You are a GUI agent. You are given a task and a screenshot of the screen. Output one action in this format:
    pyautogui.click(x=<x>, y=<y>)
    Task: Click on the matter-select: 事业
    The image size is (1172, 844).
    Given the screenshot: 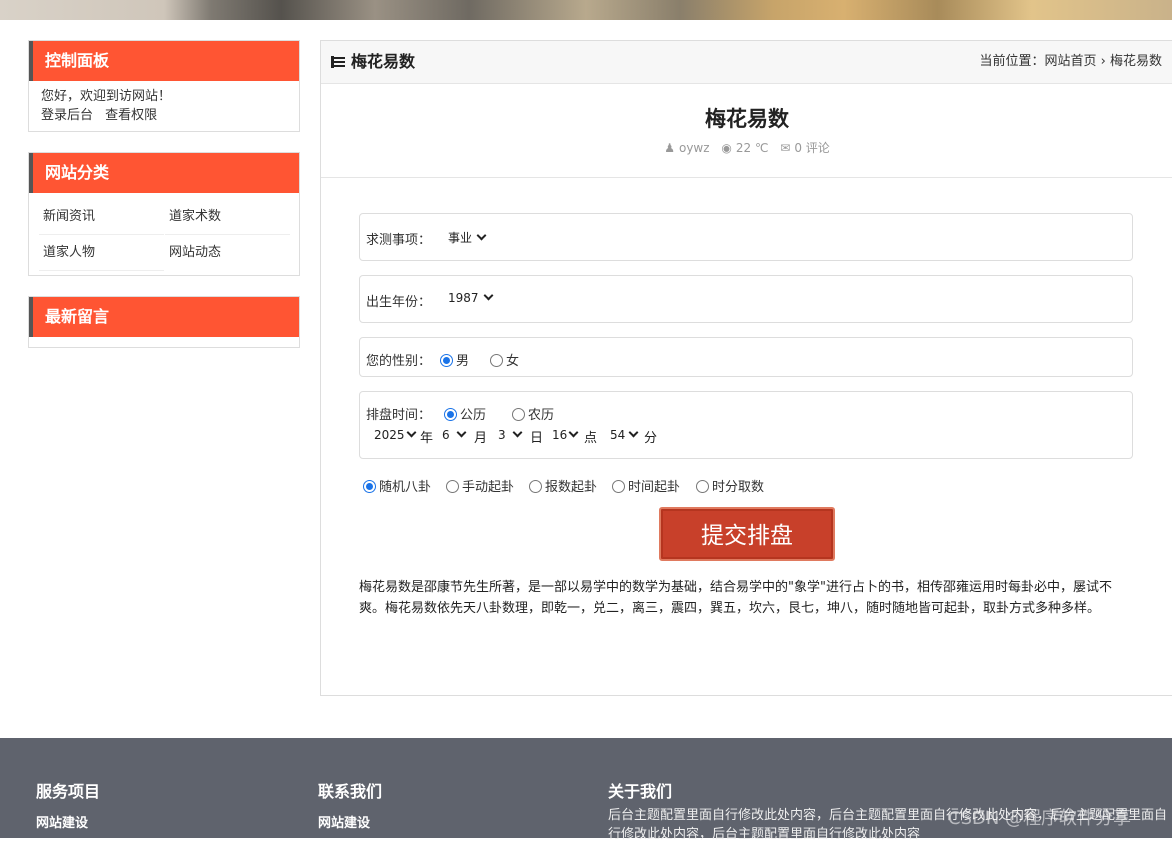 What is the action you would take?
    pyautogui.click(x=467, y=237)
    